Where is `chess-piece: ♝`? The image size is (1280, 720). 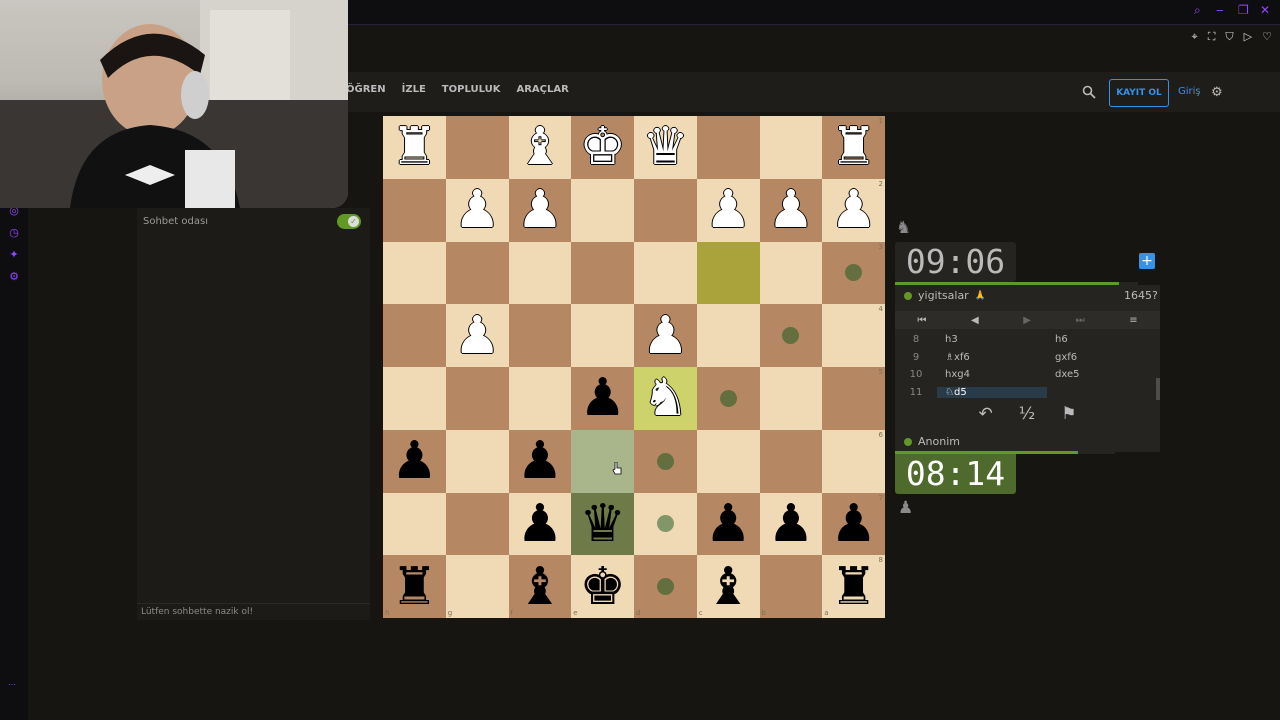 chess-piece: ♝ is located at coordinates (728, 587).